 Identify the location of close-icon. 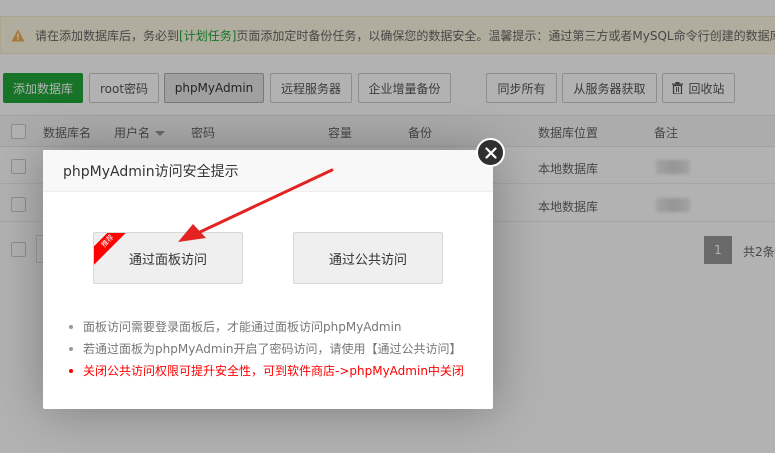
(490, 152).